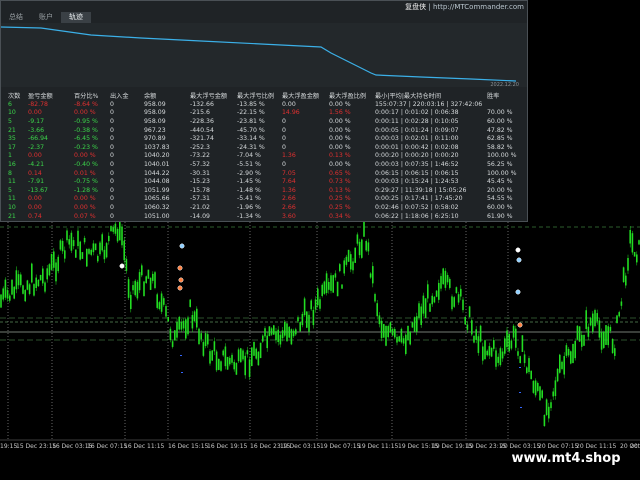 The height and width of the screenshot is (480, 640). I want to click on column-header: 胜率, so click(493, 96).